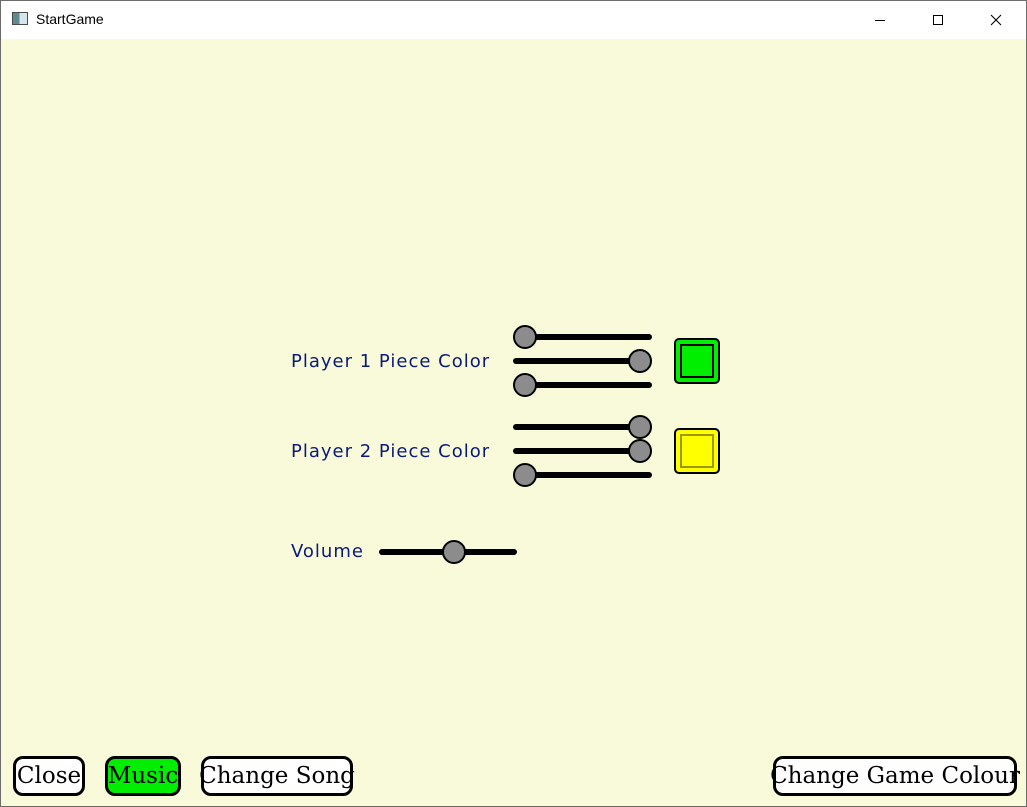 This screenshot has height=807, width=1027. I want to click on player2-color-label: Player 2 Piece Color, so click(391, 451).